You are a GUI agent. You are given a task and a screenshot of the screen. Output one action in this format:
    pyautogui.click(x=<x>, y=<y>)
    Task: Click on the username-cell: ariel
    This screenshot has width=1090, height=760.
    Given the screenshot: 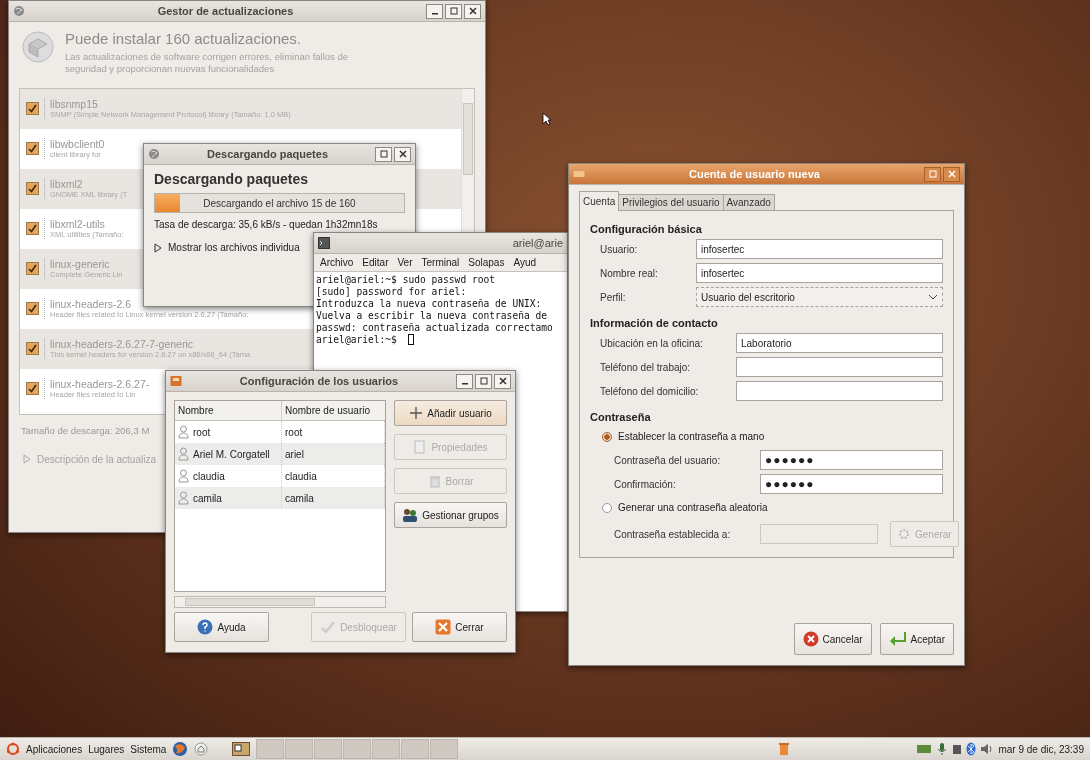 What is the action you would take?
    pyautogui.click(x=333, y=454)
    